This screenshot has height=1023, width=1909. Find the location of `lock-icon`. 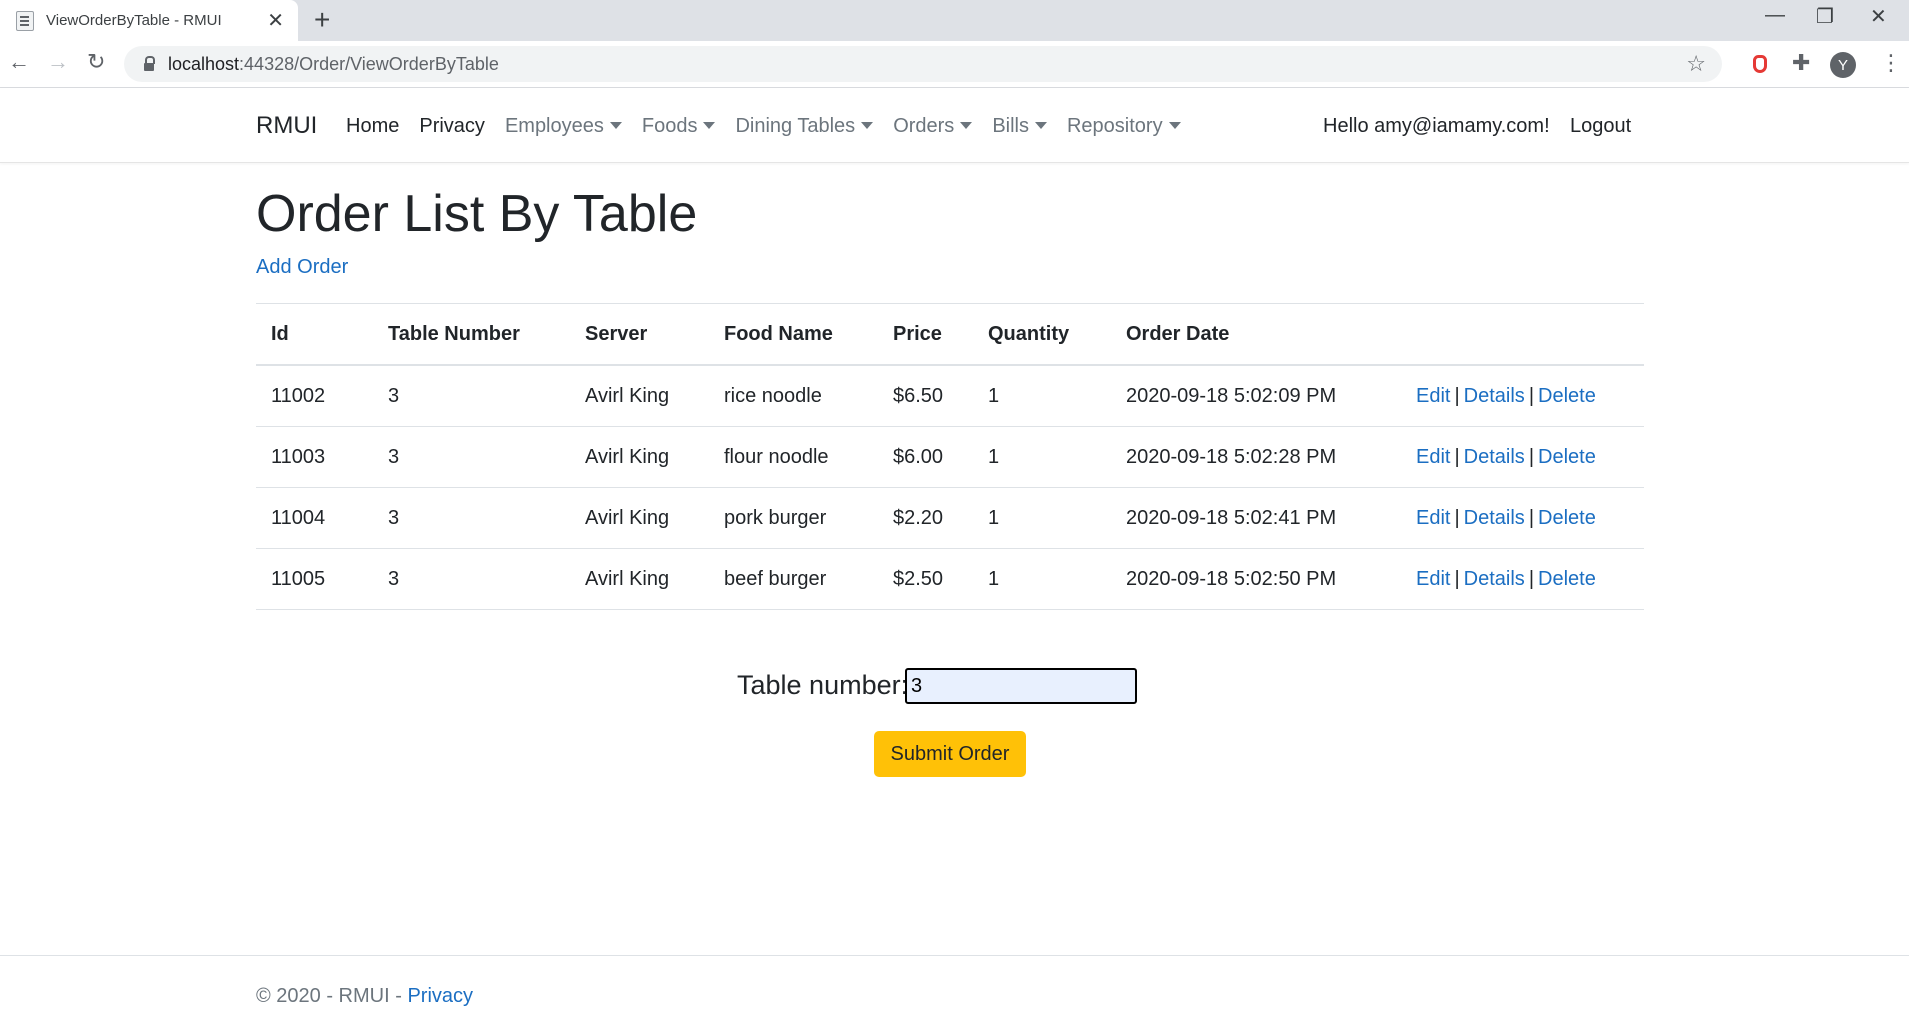

lock-icon is located at coordinates (149, 63).